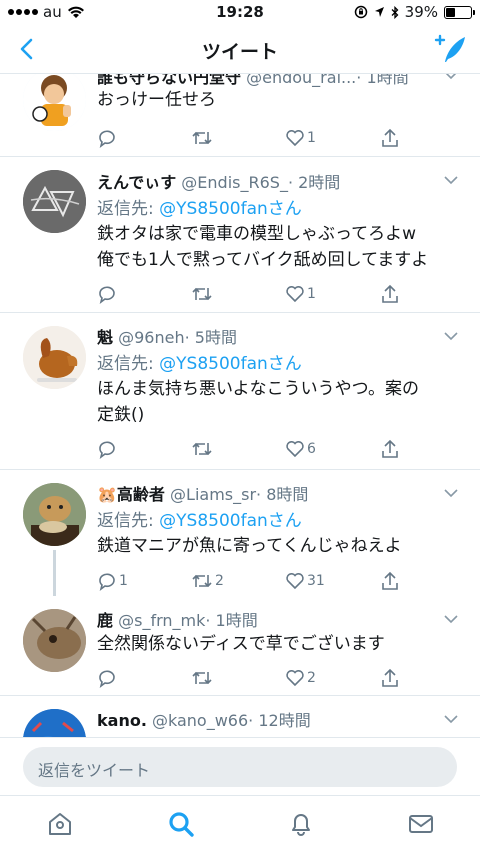 Image resolution: width=480 pixels, height=853 pixels. What do you see at coordinates (94, 770) in the screenshot?
I see `reply-placeholder: 返信をツイート` at bounding box center [94, 770].